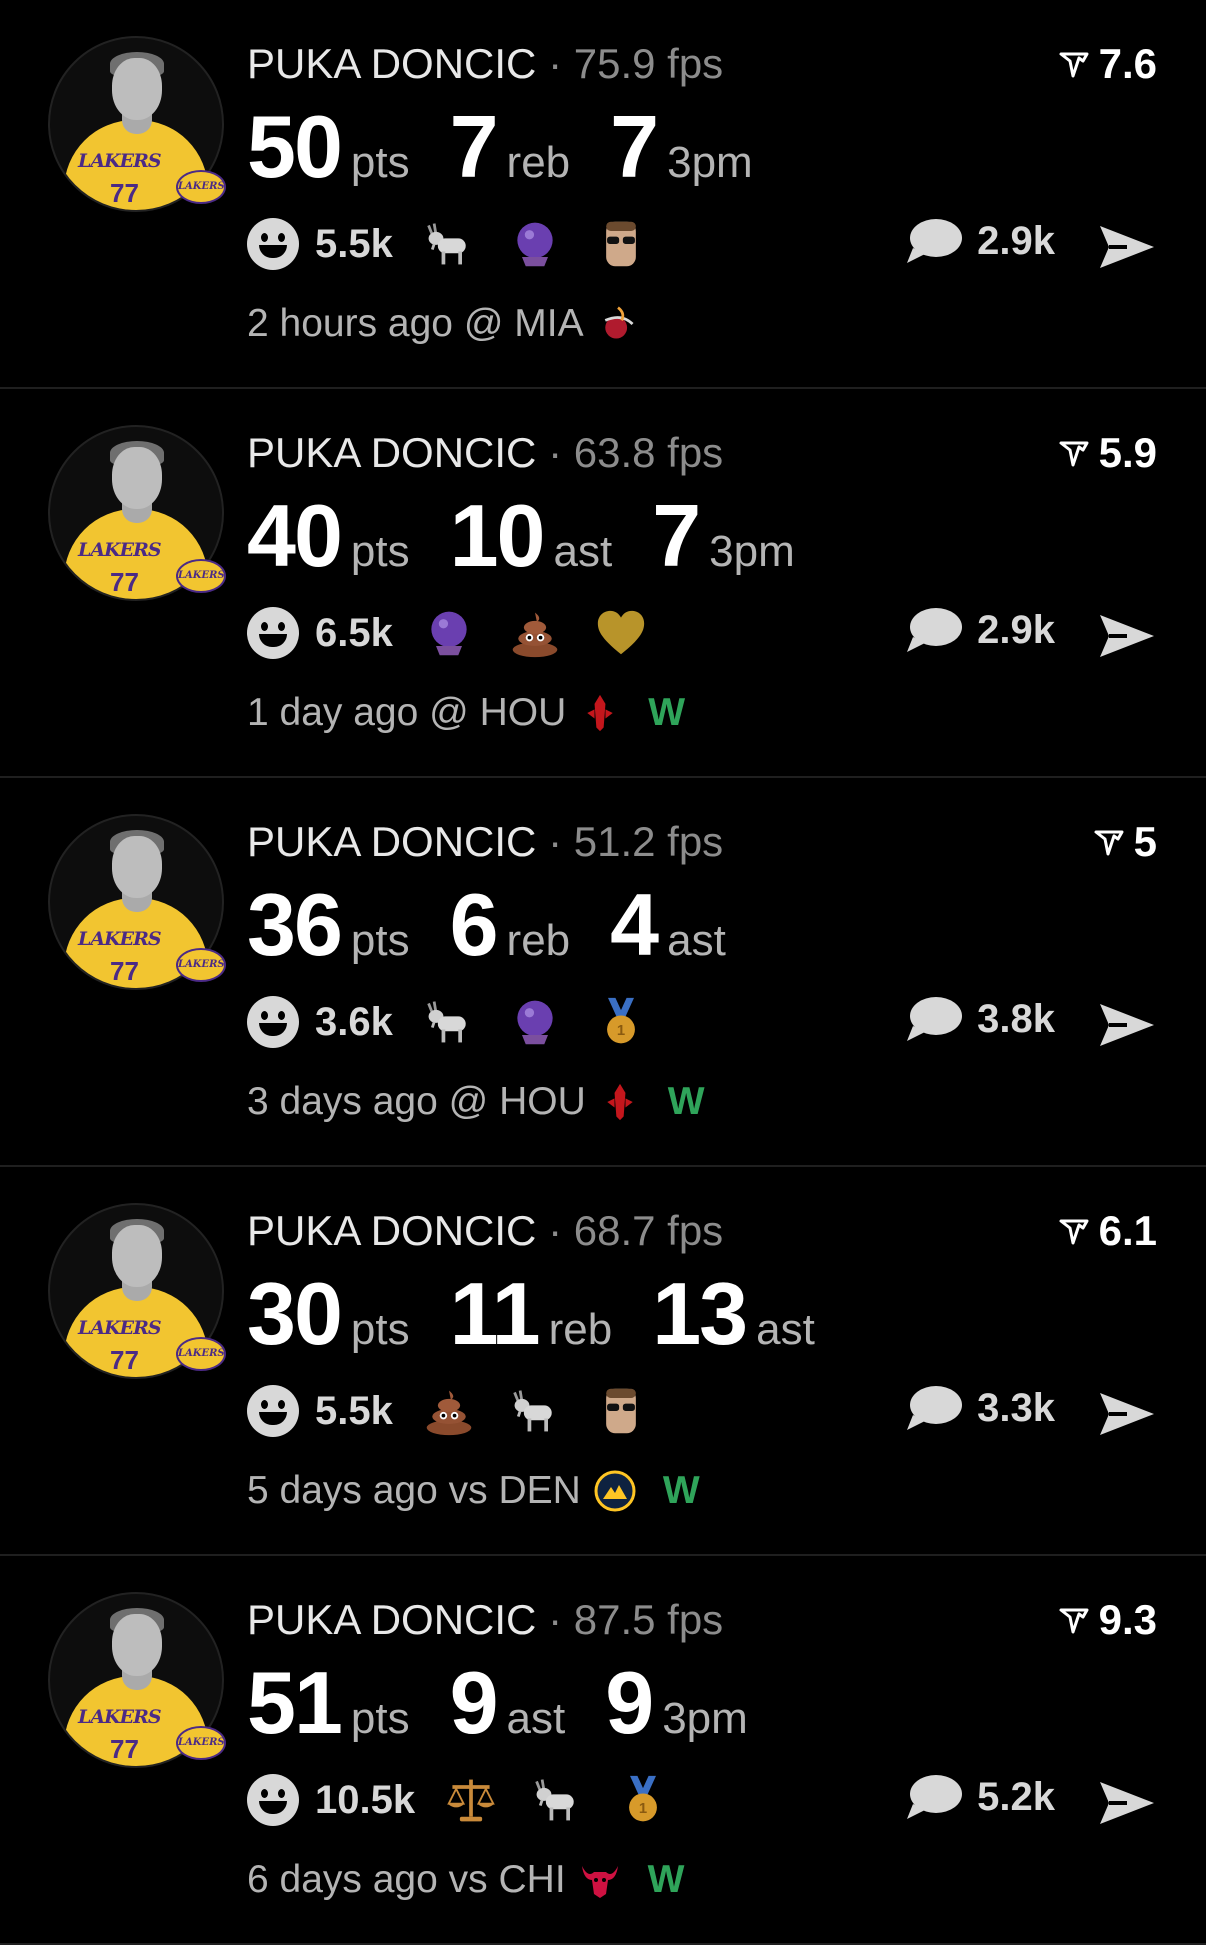 The height and width of the screenshot is (1945, 1206). I want to click on stat-line: 30 pts 11 reb 13 ast, so click(551, 1314).